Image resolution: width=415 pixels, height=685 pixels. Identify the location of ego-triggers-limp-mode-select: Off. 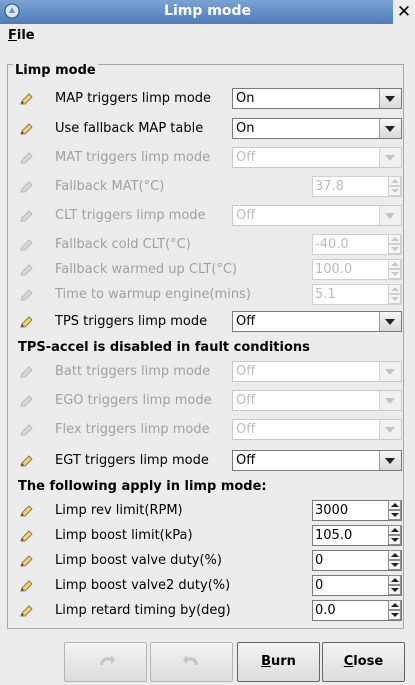
(317, 400).